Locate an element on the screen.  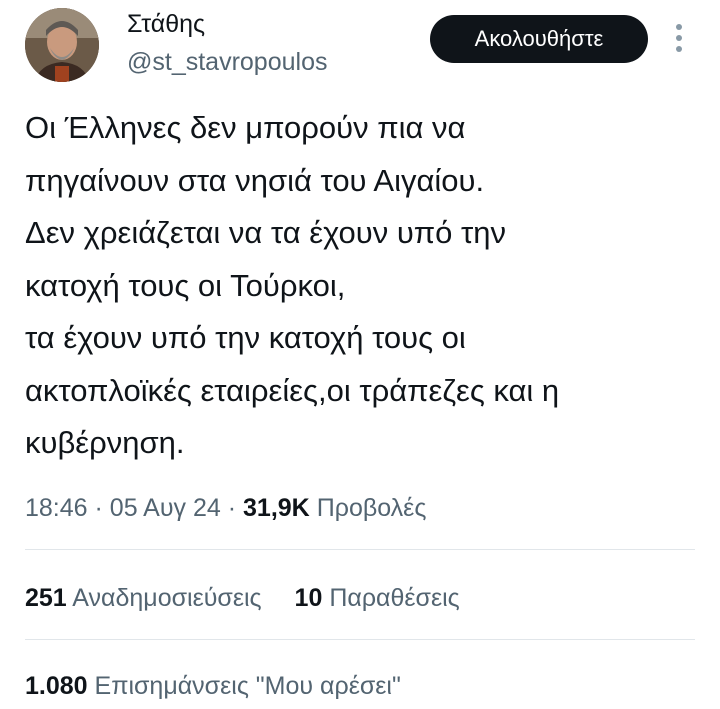
quotes-count: 10 is located at coordinates (308, 598).